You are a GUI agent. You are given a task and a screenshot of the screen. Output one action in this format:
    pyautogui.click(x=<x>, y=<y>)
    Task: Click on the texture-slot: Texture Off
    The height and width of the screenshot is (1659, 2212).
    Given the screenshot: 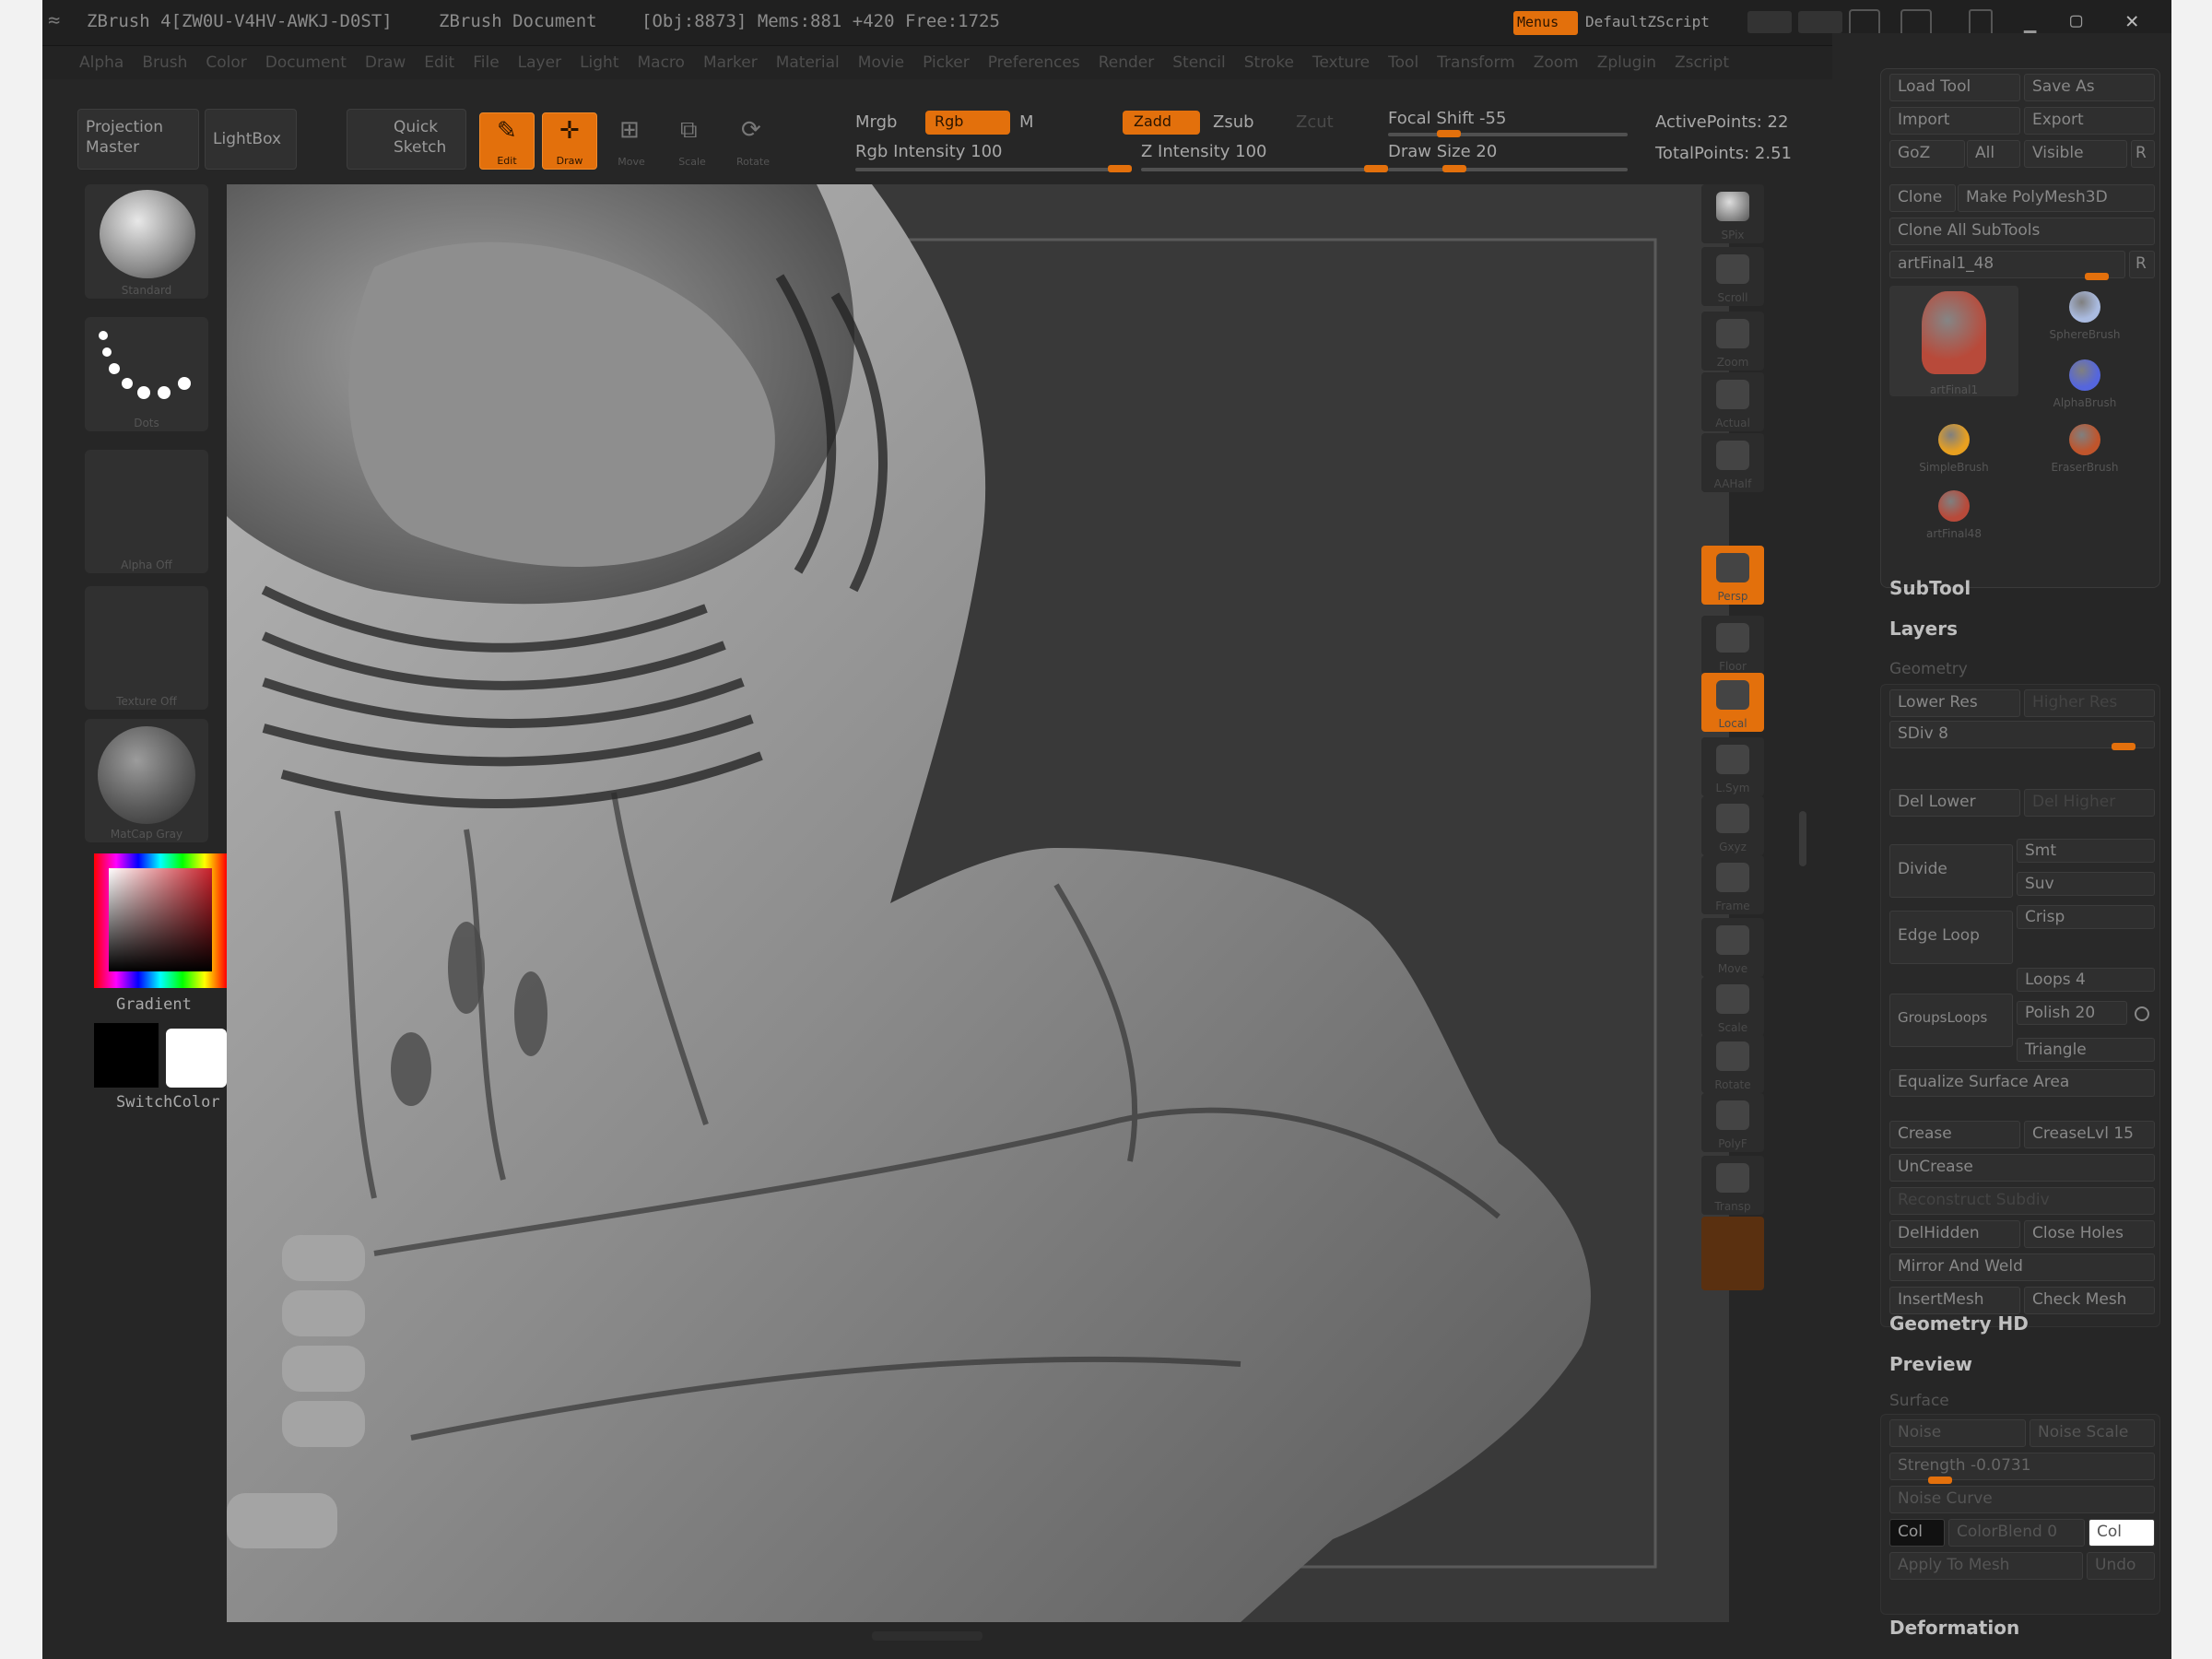 What is the action you would take?
    pyautogui.click(x=146, y=648)
    